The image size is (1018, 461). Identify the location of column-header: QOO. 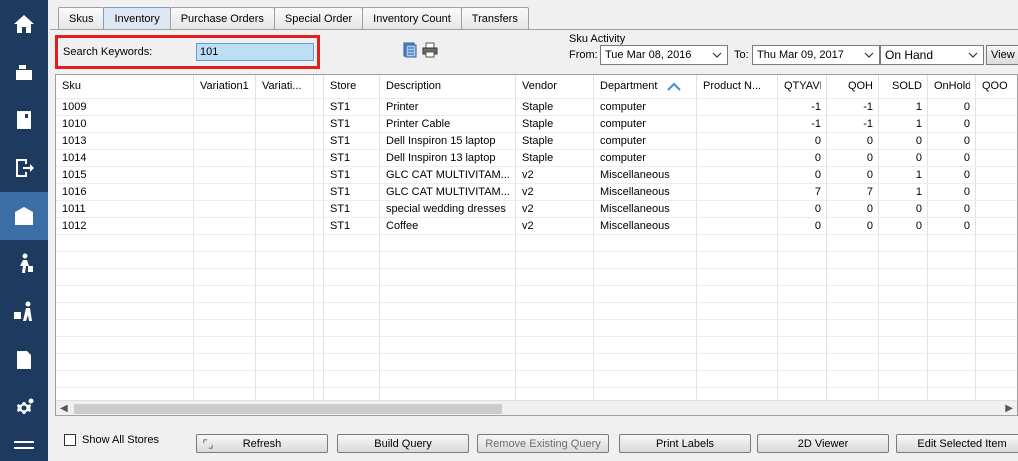
(997, 86).